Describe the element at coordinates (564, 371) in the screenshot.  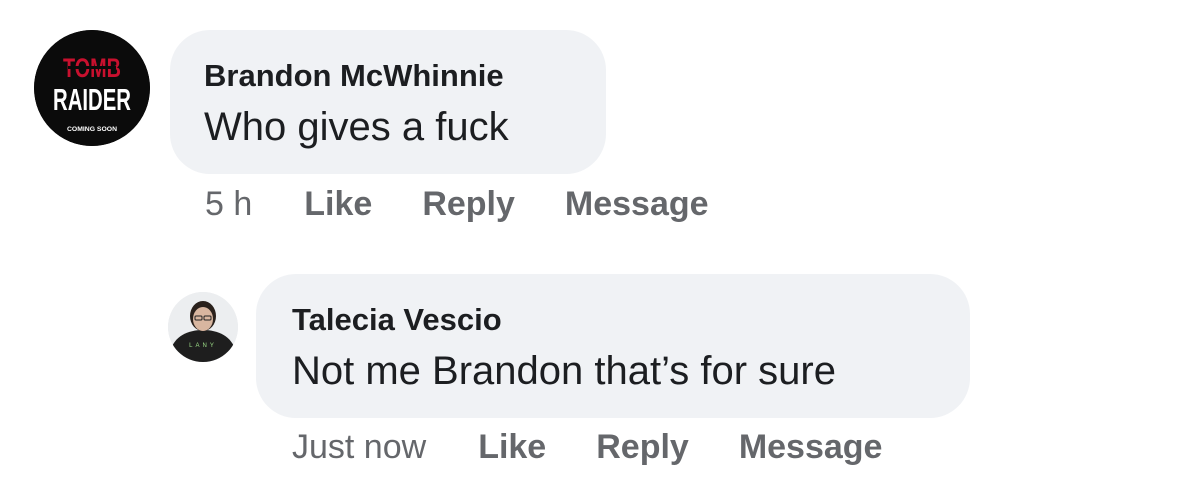
I see `reply-text: Not me Brandon that’s for sure` at that location.